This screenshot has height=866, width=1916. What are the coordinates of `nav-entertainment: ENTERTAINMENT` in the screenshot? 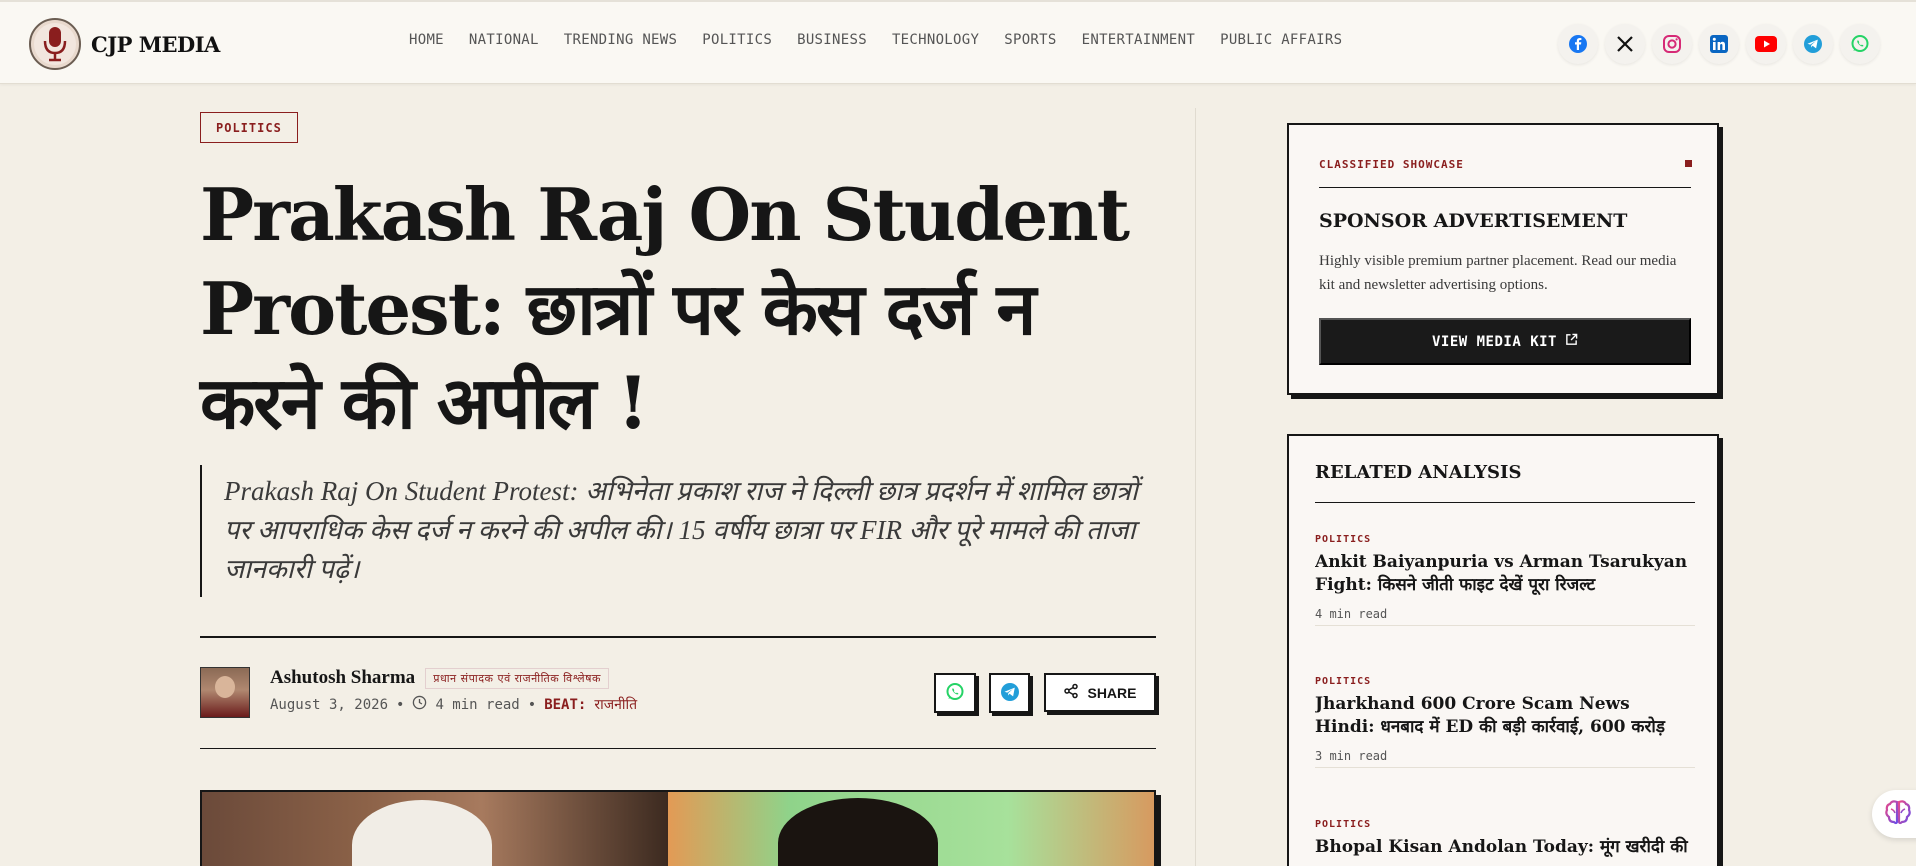 It's located at (1138, 40).